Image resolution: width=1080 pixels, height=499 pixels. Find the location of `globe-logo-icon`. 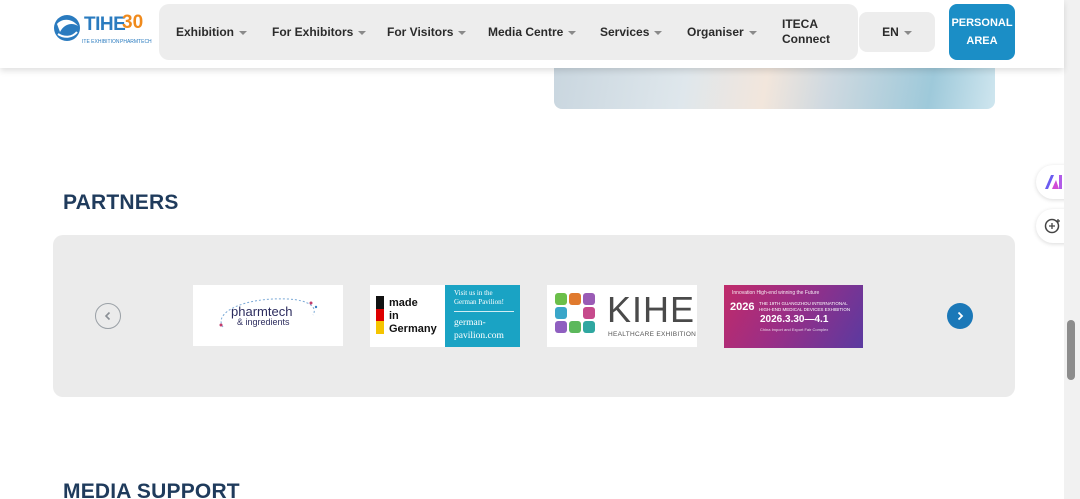

globe-logo-icon is located at coordinates (67, 28).